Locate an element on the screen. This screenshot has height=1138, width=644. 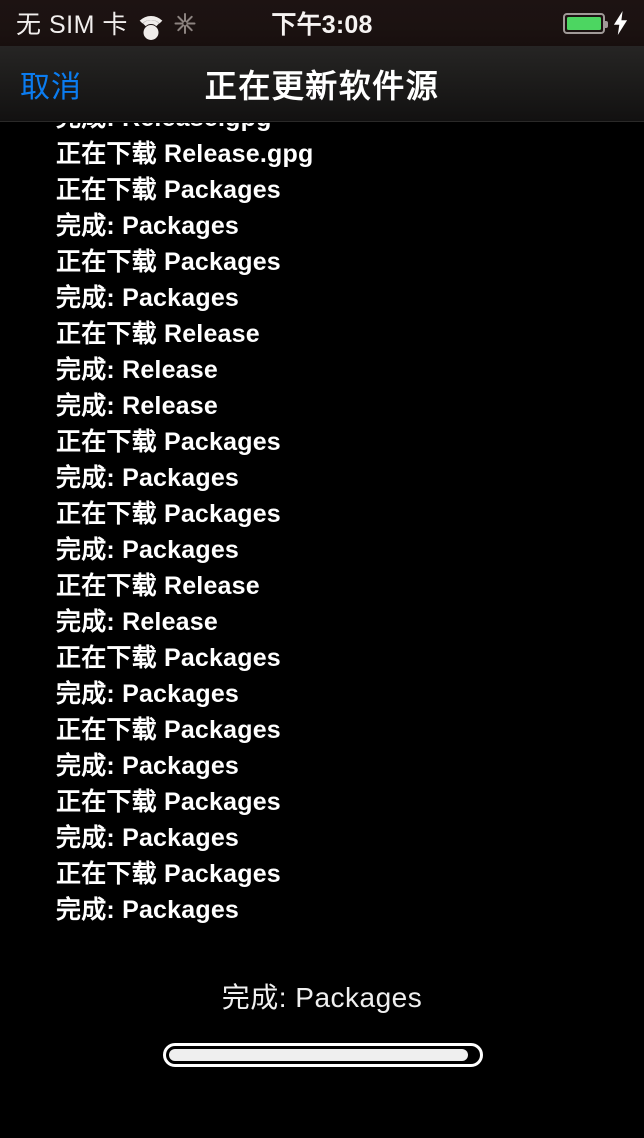
battery-nub is located at coordinates (606, 24).